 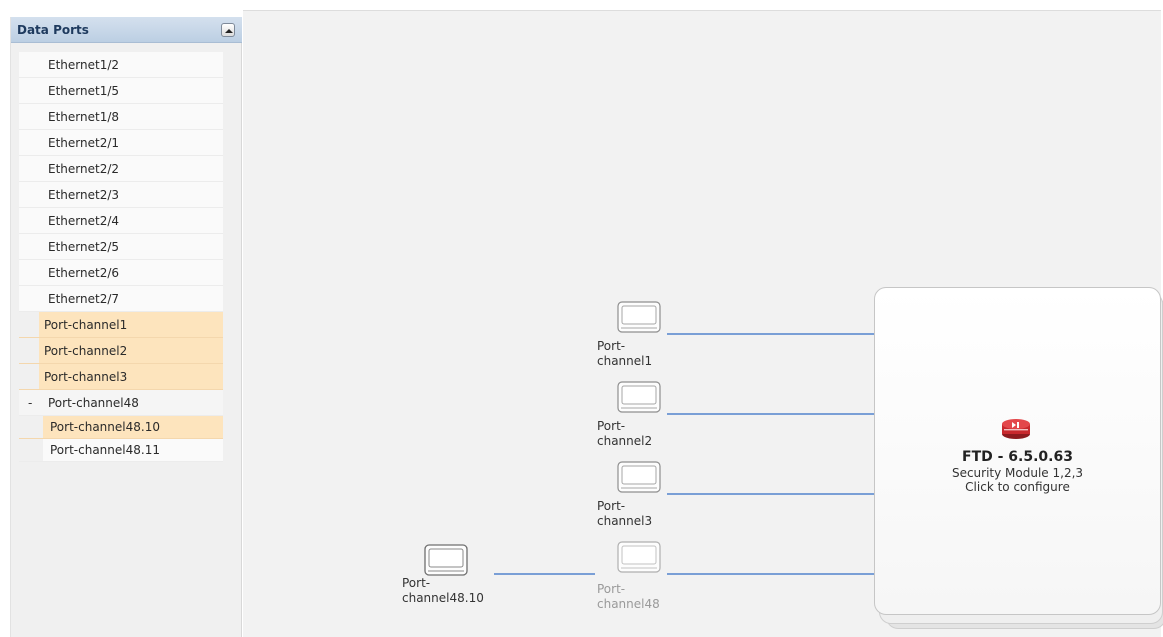 I want to click on port-item-ethernet2-3: Ethernet2/3, so click(x=121, y=195).